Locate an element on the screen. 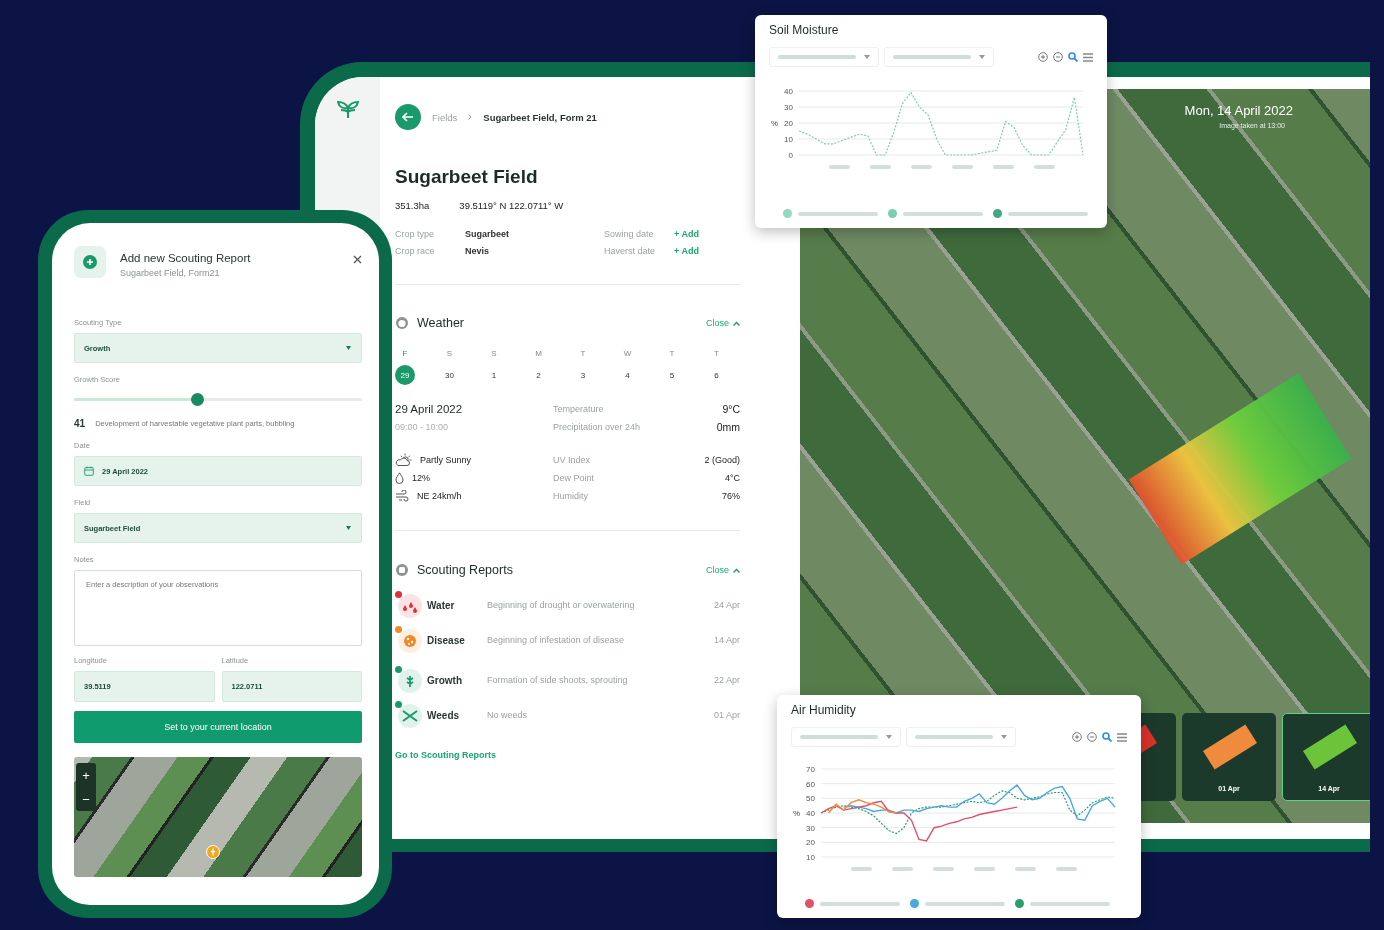  metric-value: 9°C is located at coordinates (730, 409).